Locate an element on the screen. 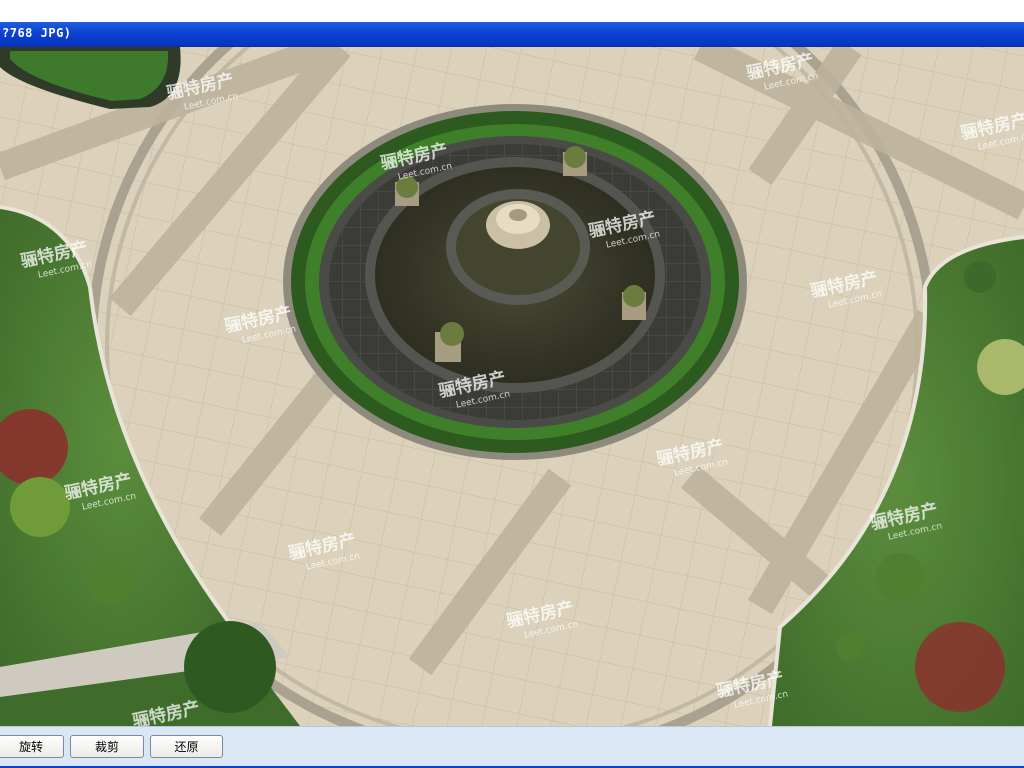  window-titlebar: ?768 JPG) is located at coordinates (512, 34).